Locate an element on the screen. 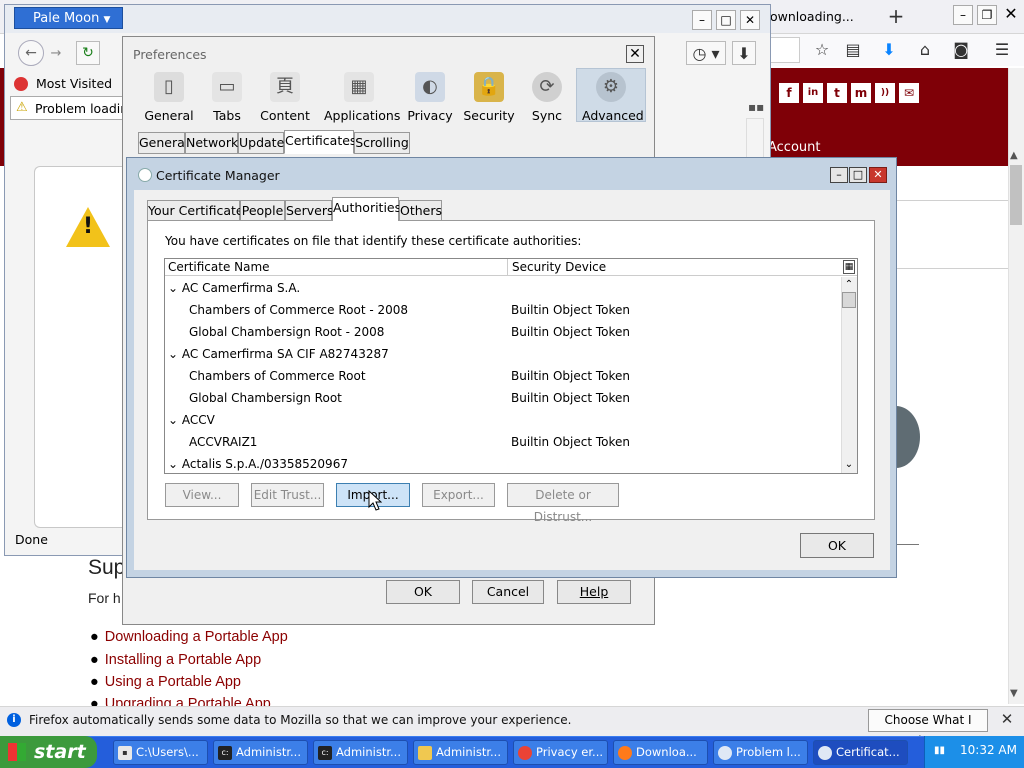 The width and height of the screenshot is (1024, 768). palemoon-menu-button: Pale Moon ▼ is located at coordinates (68, 18).